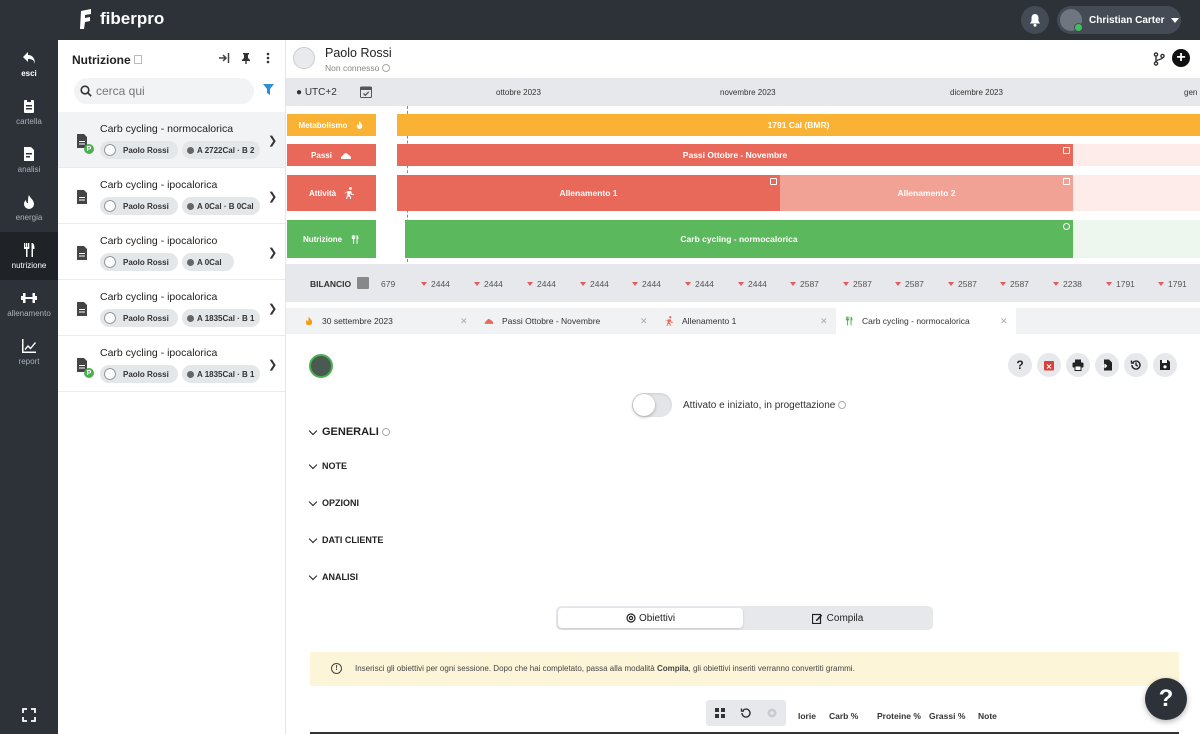  Describe the element at coordinates (29, 256) in the screenshot. I see `nav-item-nutrizione: nutrizione` at that location.